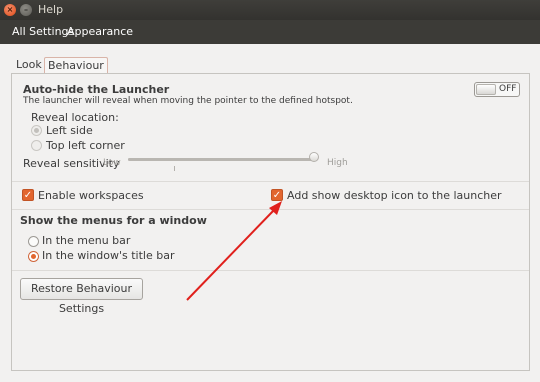 The image size is (540, 382). Describe the element at coordinates (10, 10) in the screenshot. I see `close-window-button: ×` at that location.